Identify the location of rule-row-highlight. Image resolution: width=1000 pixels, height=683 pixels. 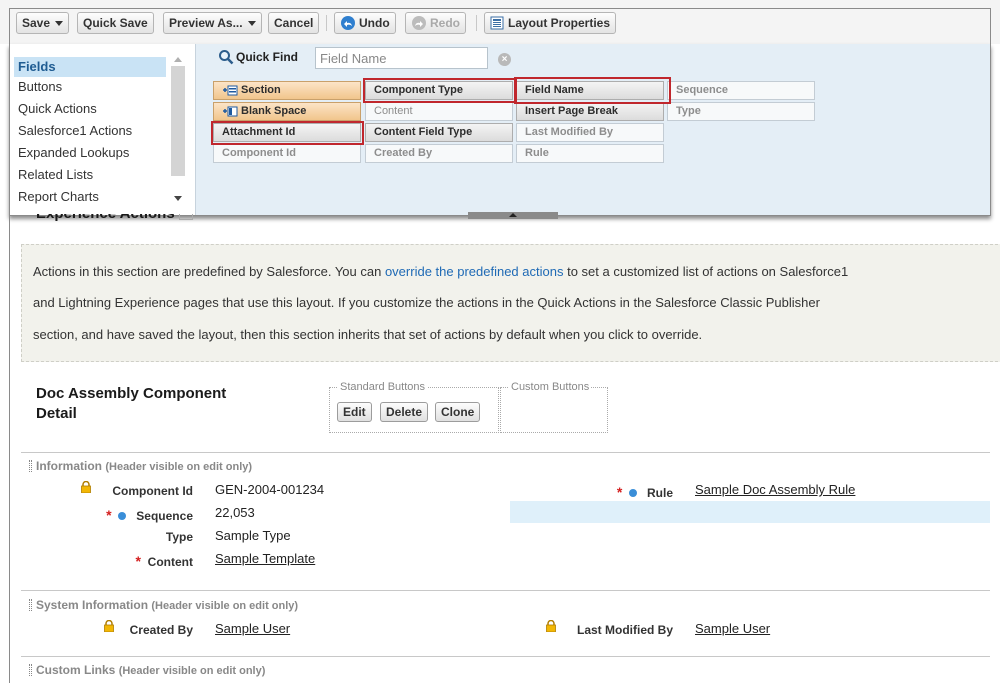
(750, 512).